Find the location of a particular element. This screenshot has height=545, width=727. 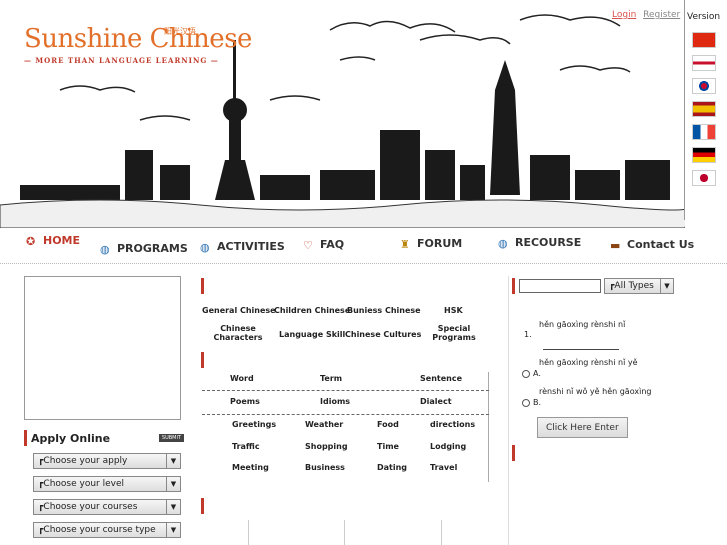

submit-button: SUBMIT is located at coordinates (171, 438).